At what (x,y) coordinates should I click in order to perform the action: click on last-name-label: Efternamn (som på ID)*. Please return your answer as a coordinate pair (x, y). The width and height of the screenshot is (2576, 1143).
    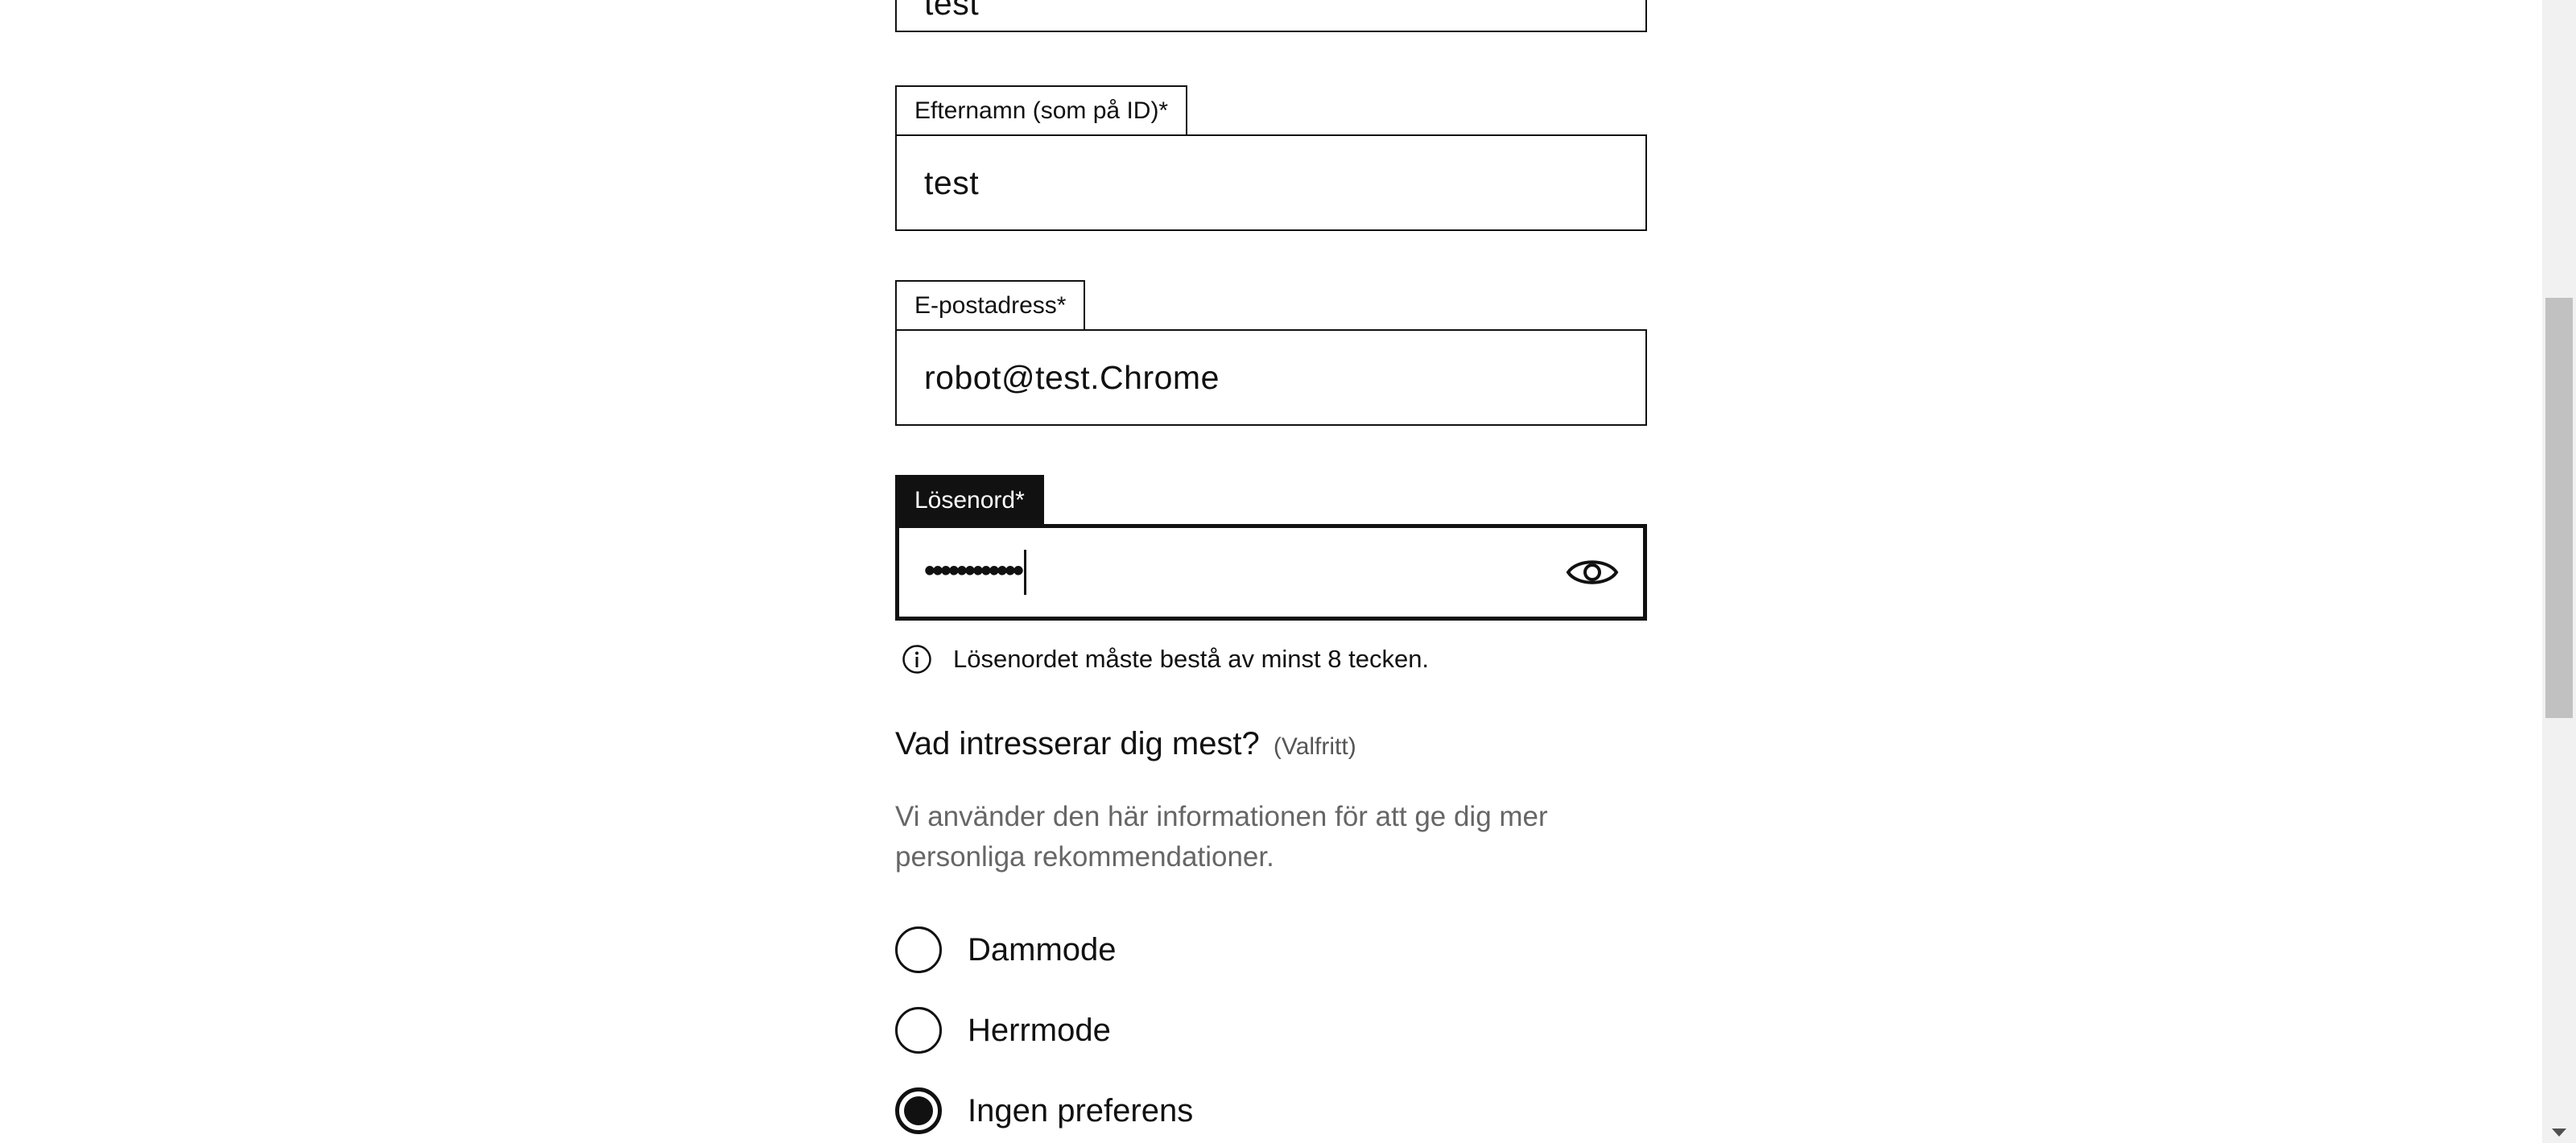
    Looking at the image, I should click on (1041, 110).